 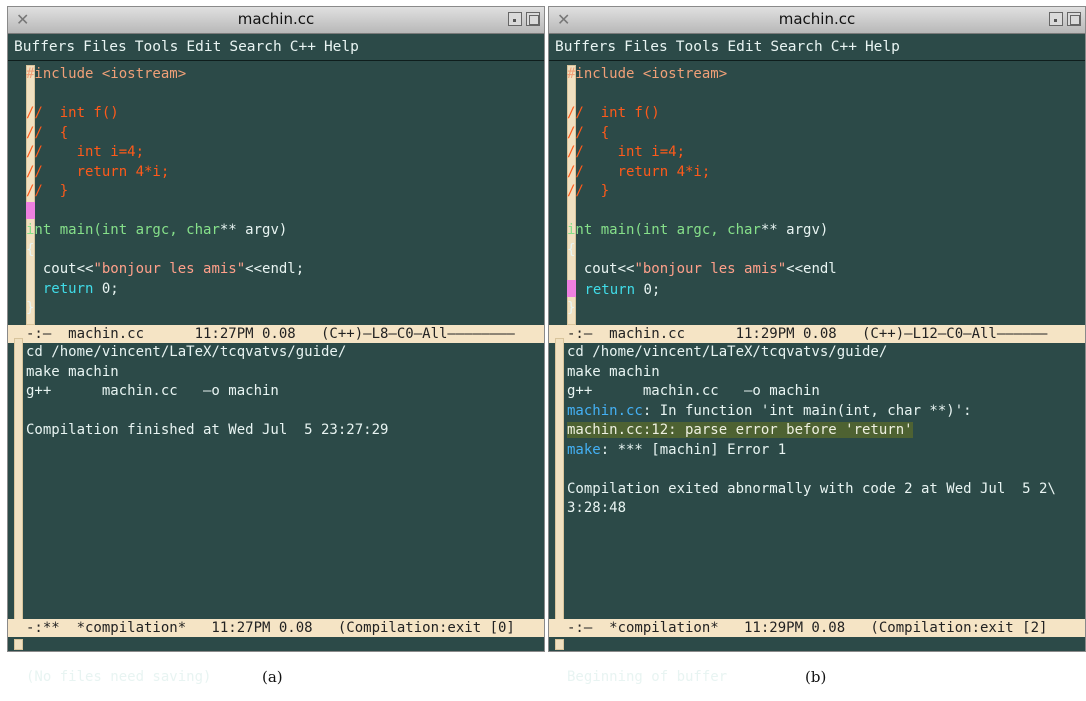 I want to click on echo-message: (No files need saving), so click(x=119, y=677).